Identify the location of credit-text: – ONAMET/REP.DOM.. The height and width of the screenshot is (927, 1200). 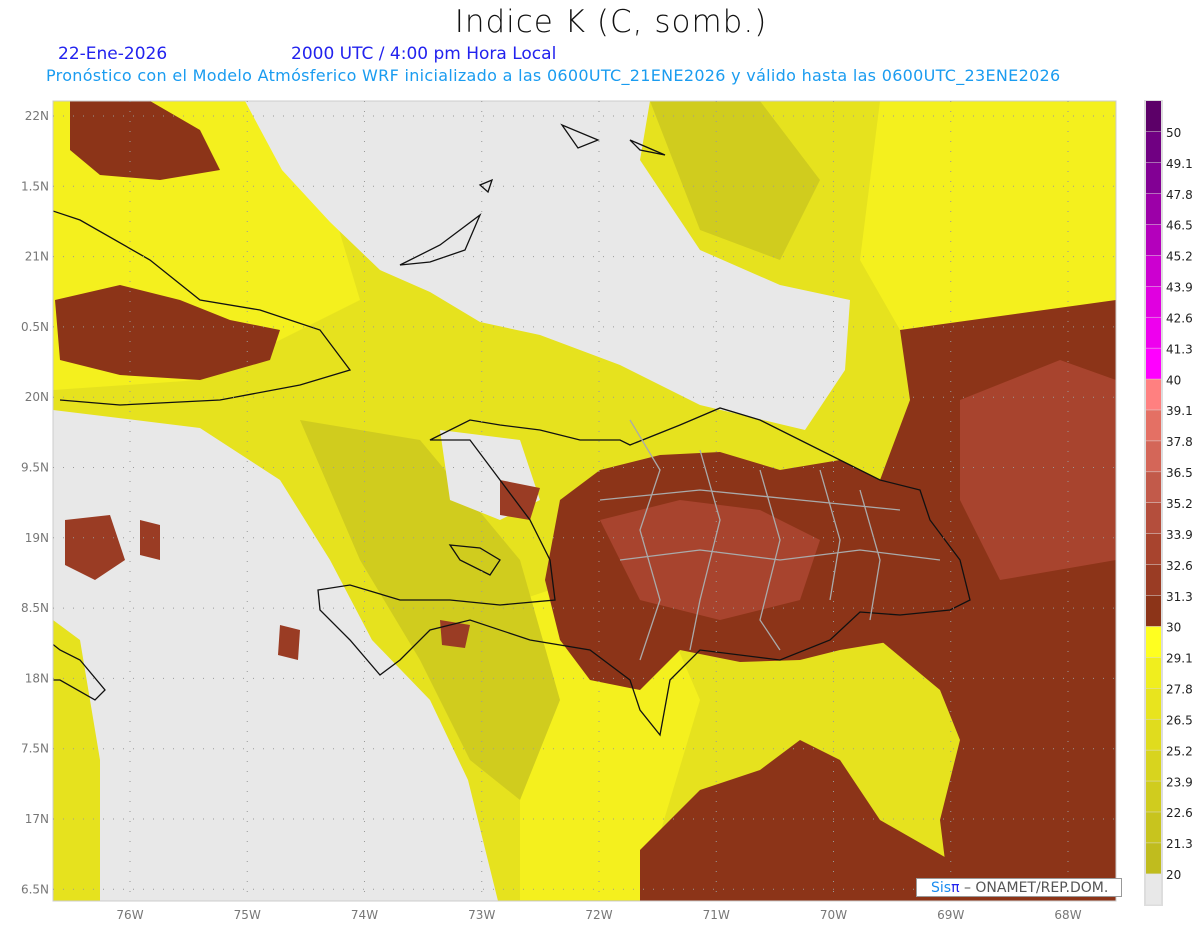
(1034, 888).